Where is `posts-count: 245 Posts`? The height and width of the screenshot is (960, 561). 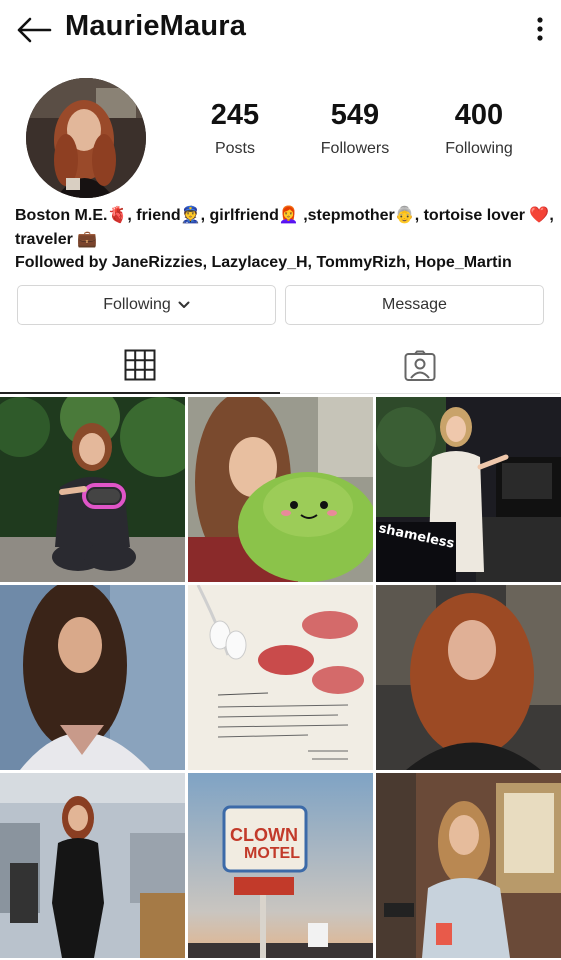 posts-count: 245 Posts is located at coordinates (235, 127).